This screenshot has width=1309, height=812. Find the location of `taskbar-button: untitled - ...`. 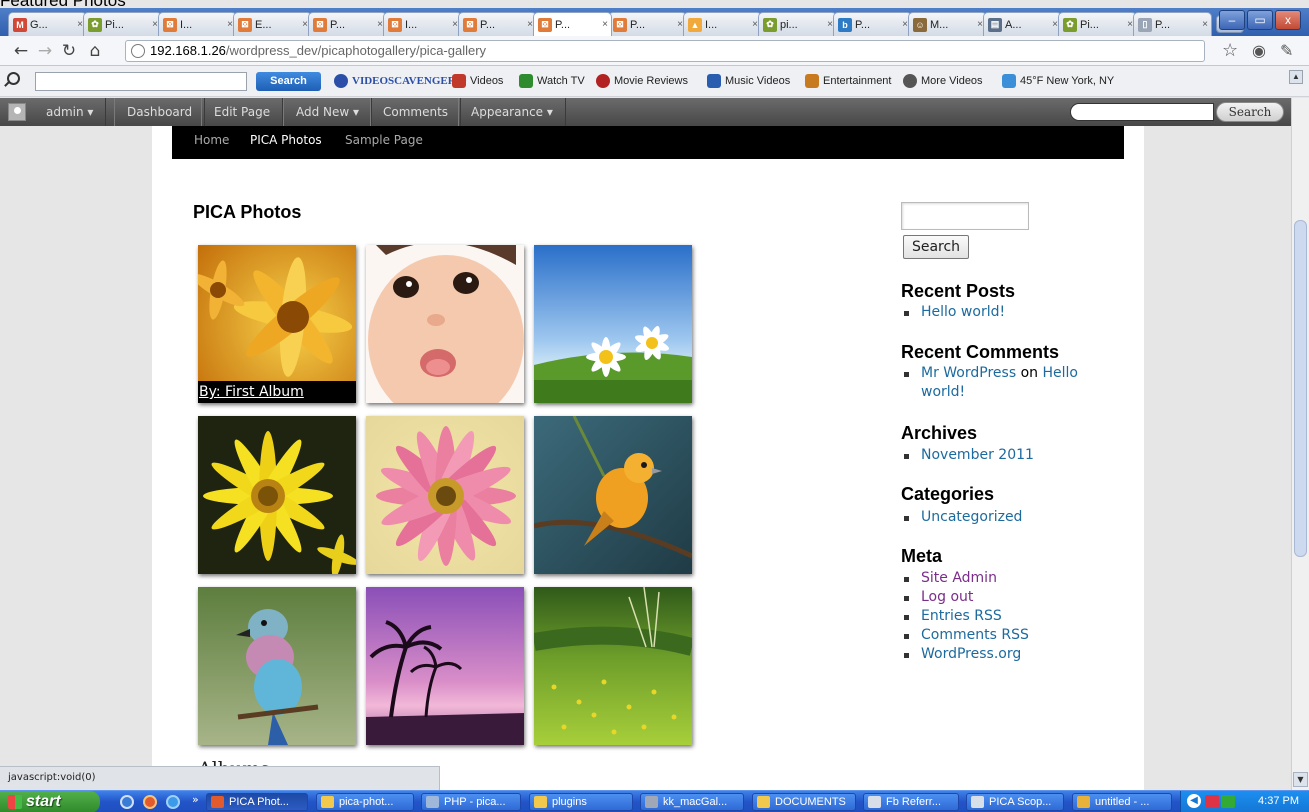

taskbar-button: untitled - ... is located at coordinates (1122, 802).